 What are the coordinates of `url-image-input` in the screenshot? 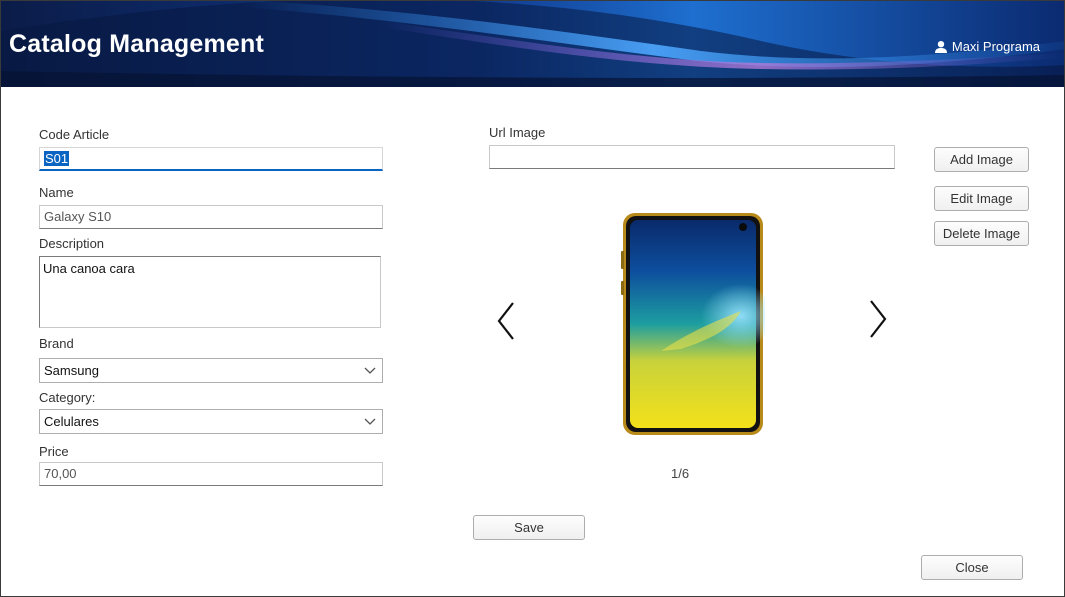 It's located at (692, 157).